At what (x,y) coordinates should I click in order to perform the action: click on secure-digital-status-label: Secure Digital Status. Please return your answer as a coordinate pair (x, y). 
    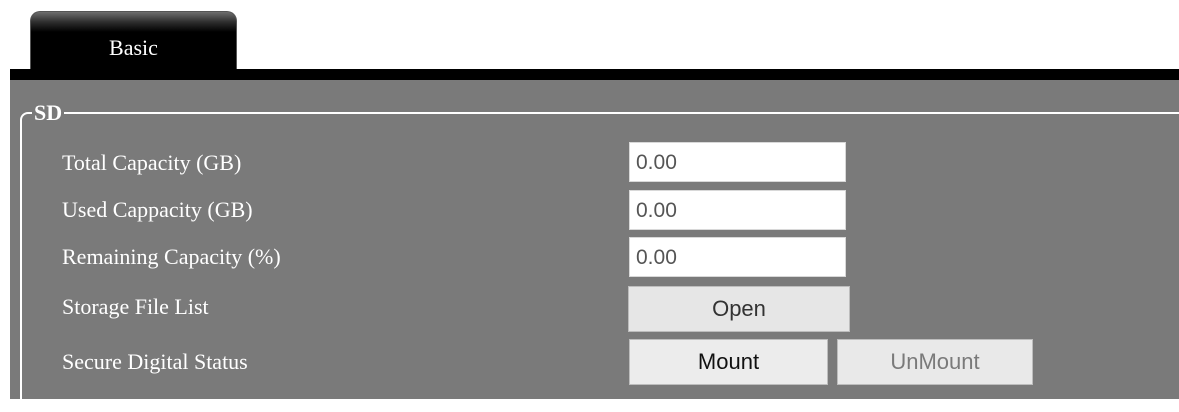
    Looking at the image, I should click on (155, 361).